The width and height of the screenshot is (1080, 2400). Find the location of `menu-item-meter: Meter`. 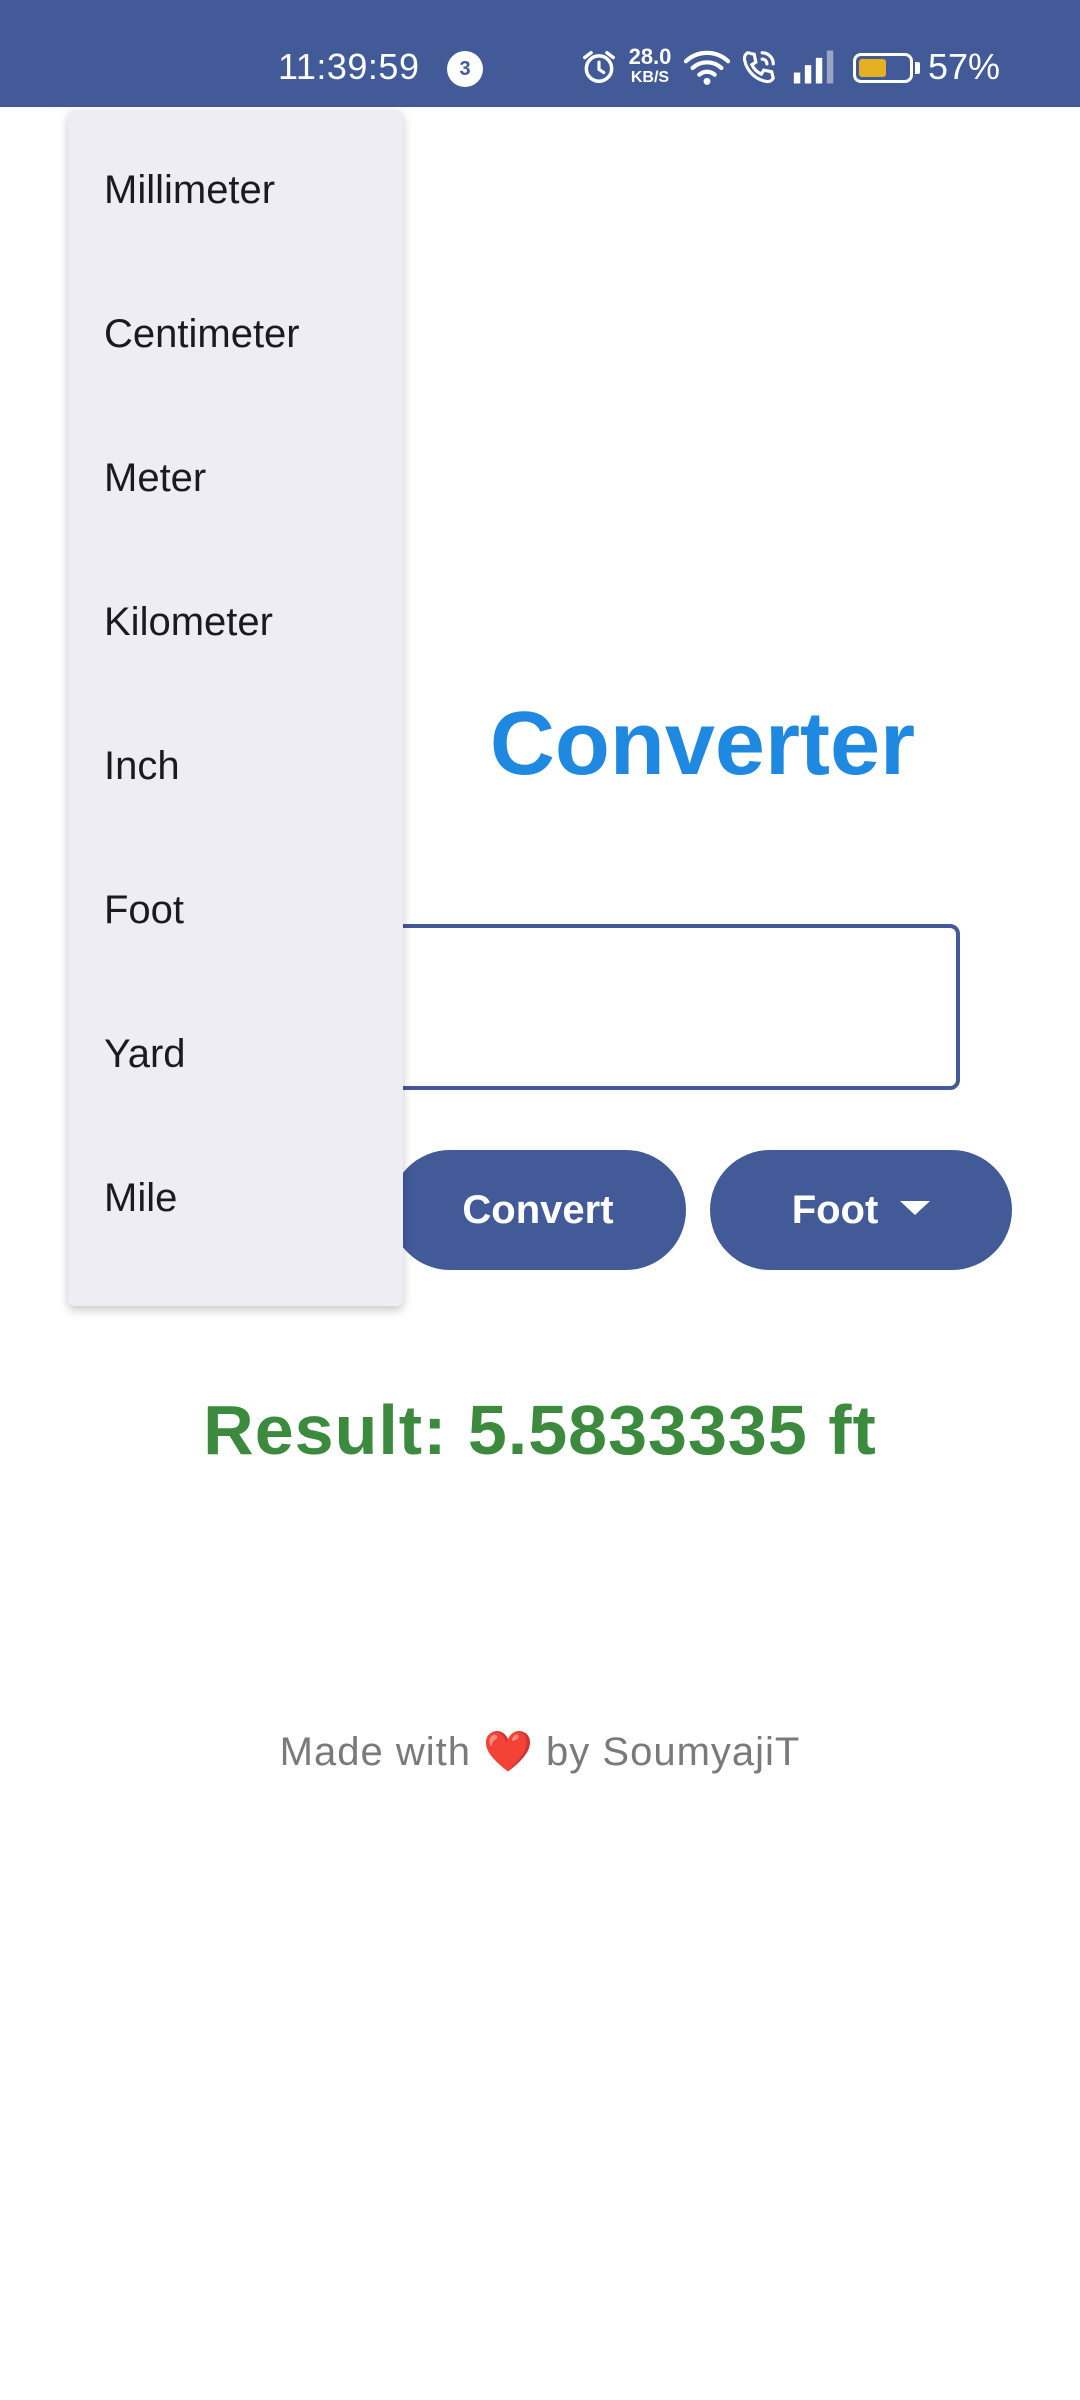

menu-item-meter: Meter is located at coordinates (235, 478).